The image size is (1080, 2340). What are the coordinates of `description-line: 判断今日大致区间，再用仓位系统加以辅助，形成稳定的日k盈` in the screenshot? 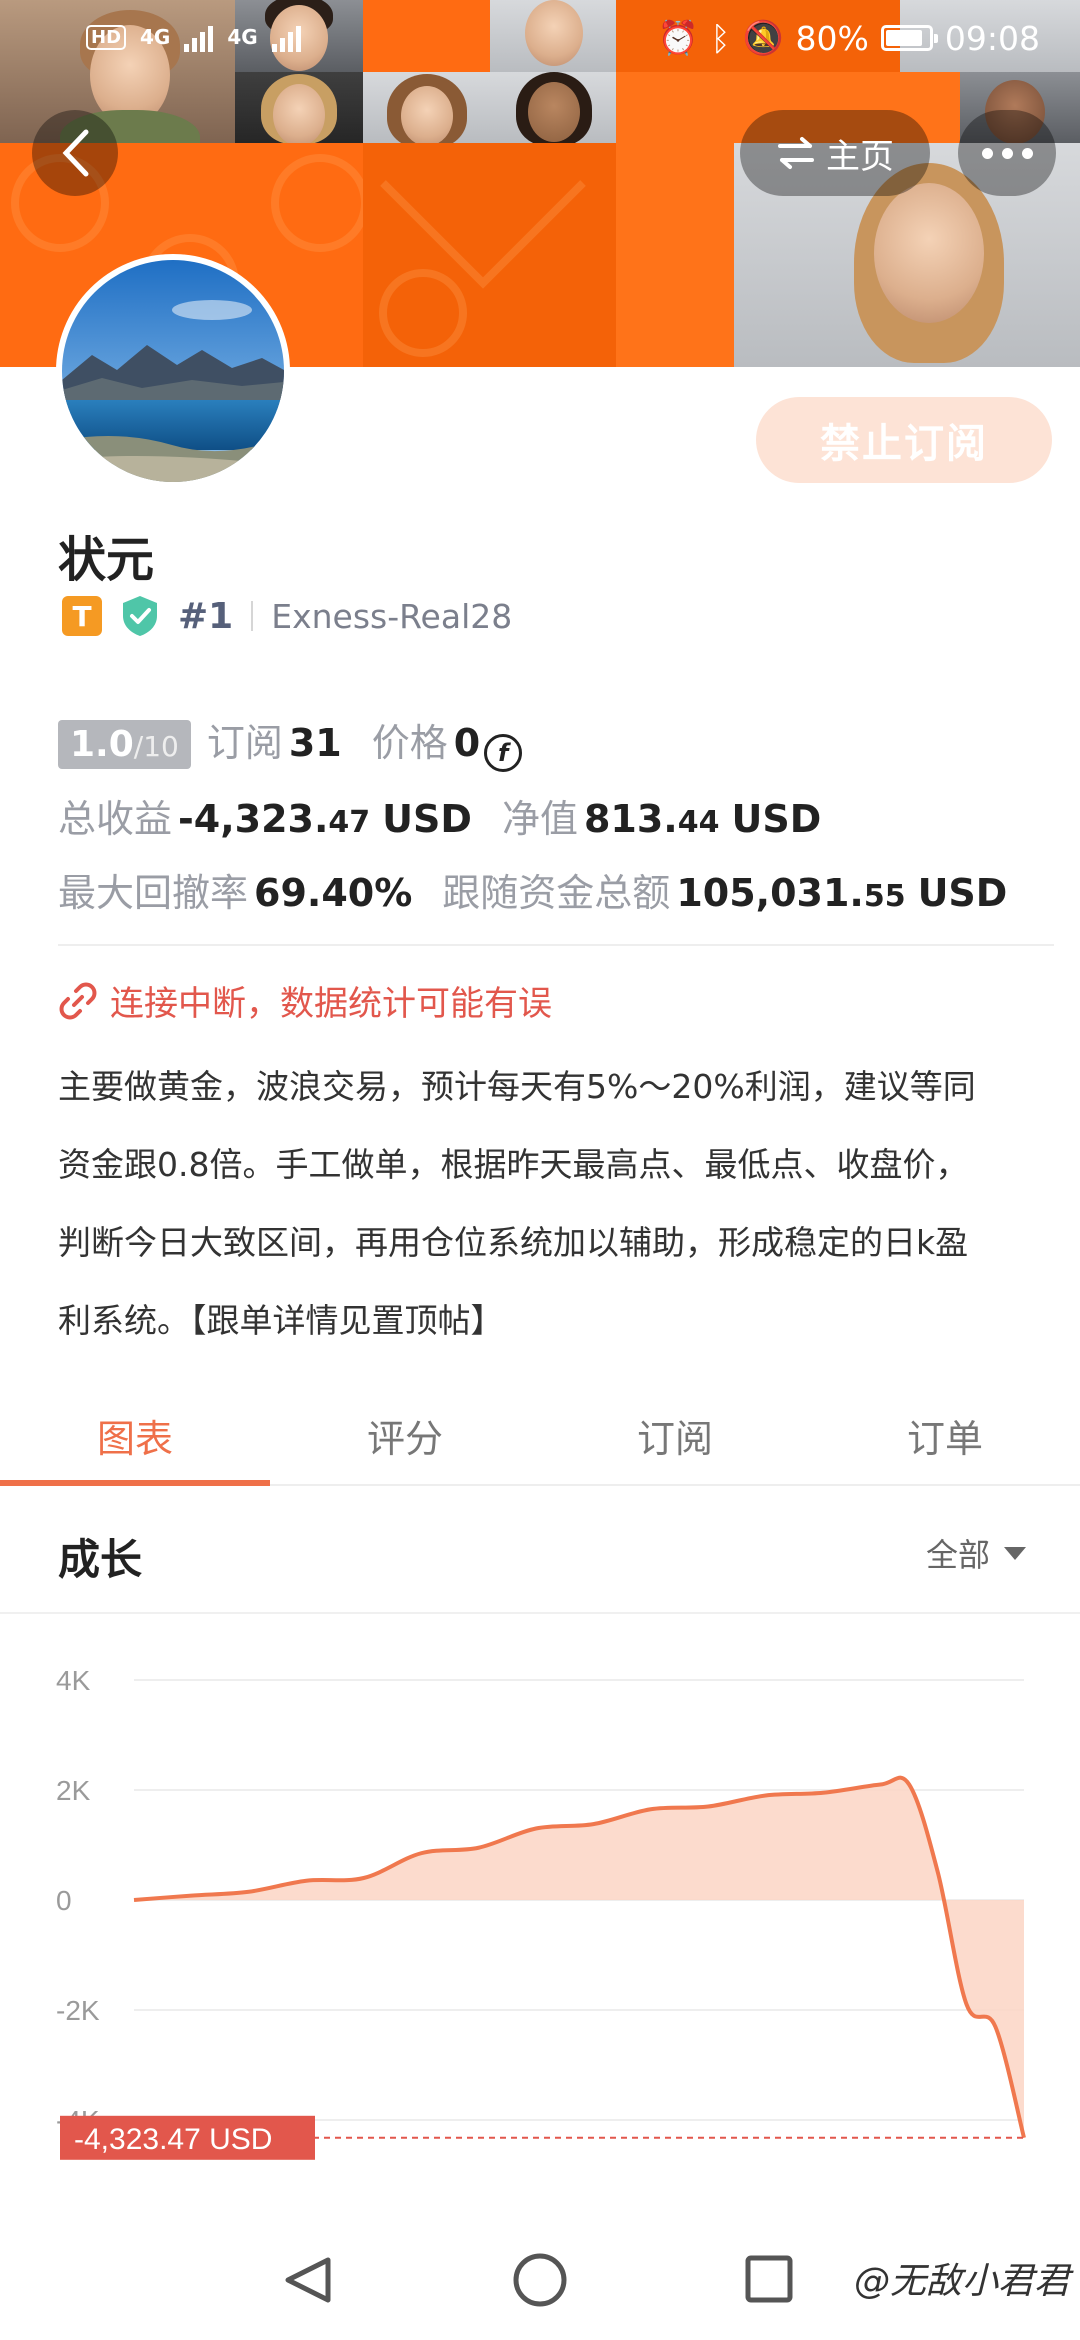 It's located at (513, 1242).